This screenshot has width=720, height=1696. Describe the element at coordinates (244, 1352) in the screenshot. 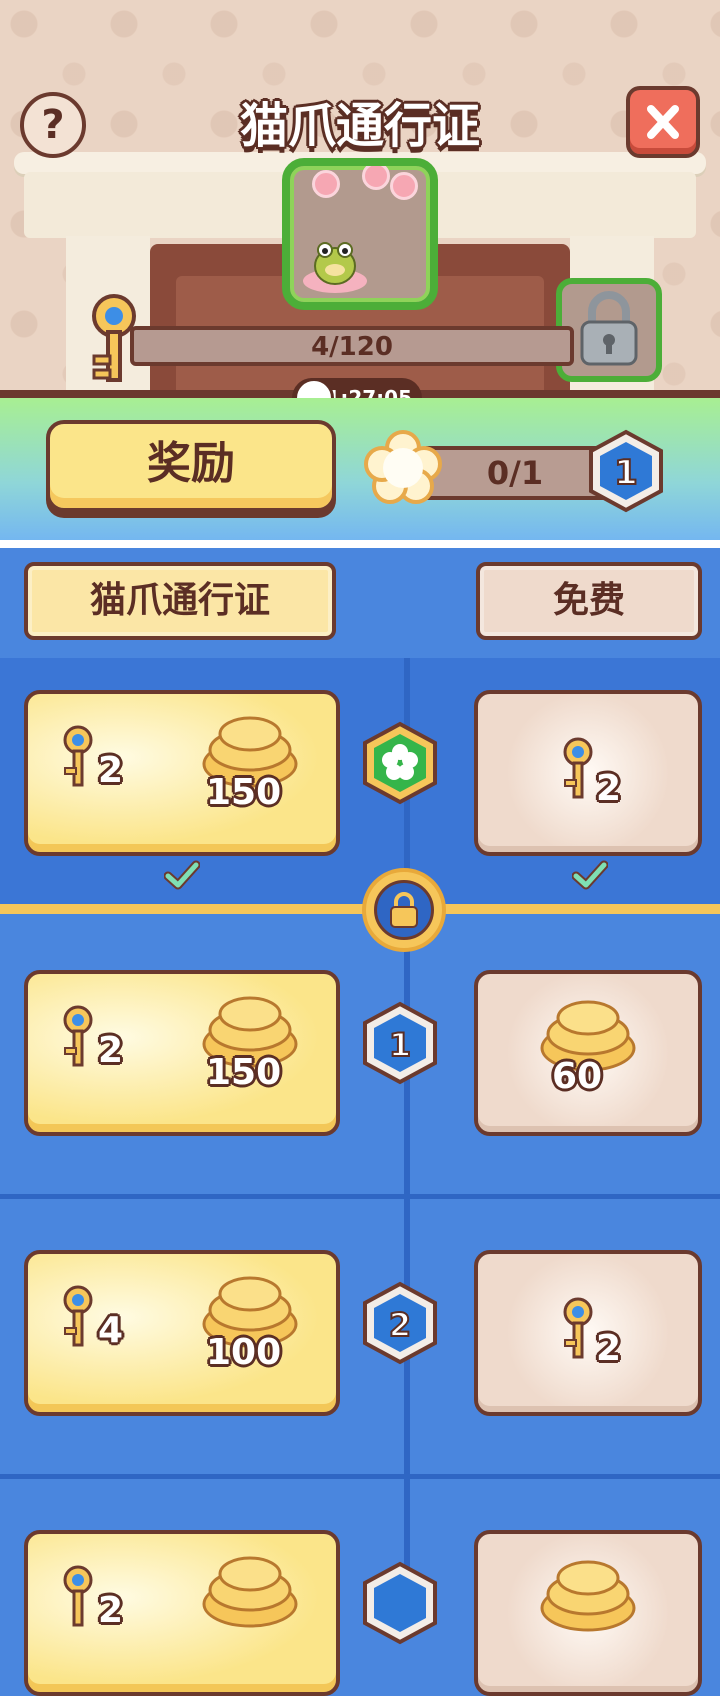

I see `coin-quantity: 100` at that location.